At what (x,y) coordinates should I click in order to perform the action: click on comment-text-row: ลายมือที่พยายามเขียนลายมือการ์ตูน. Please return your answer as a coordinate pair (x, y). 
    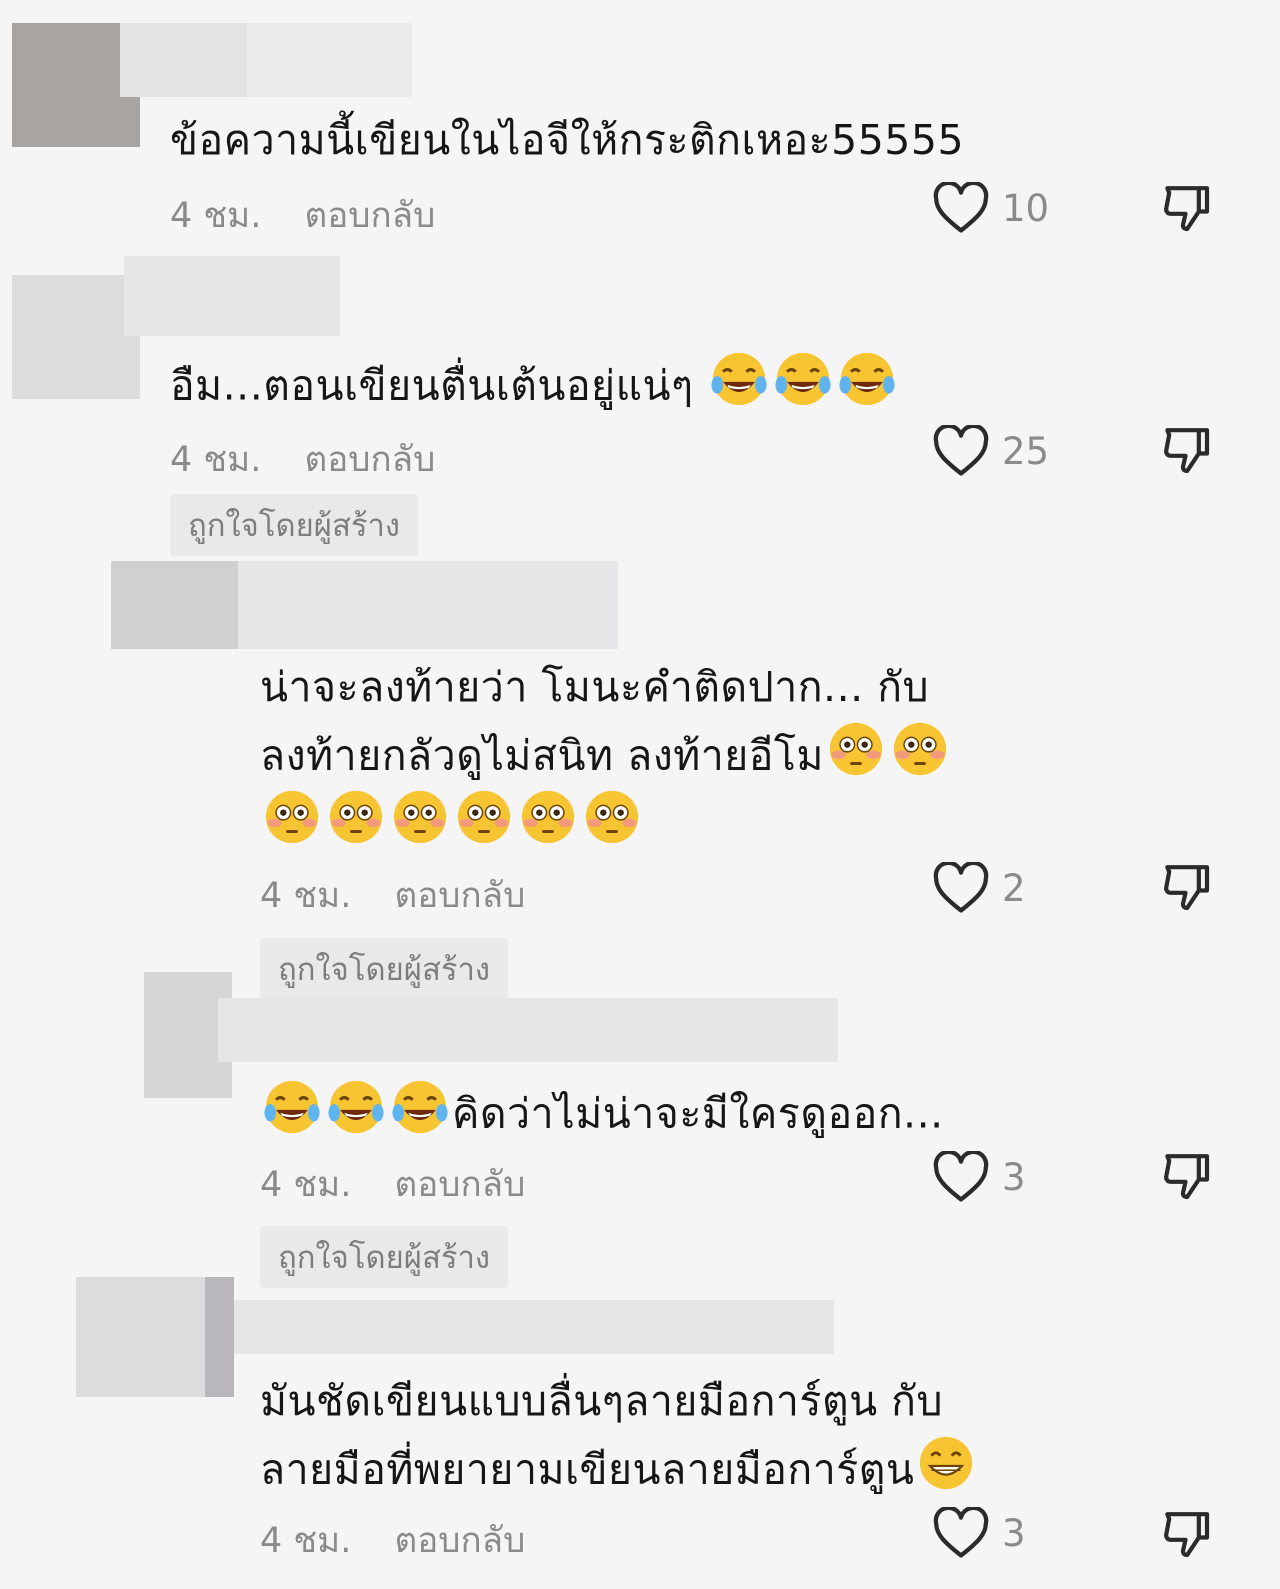
    Looking at the image, I should click on (619, 1472).